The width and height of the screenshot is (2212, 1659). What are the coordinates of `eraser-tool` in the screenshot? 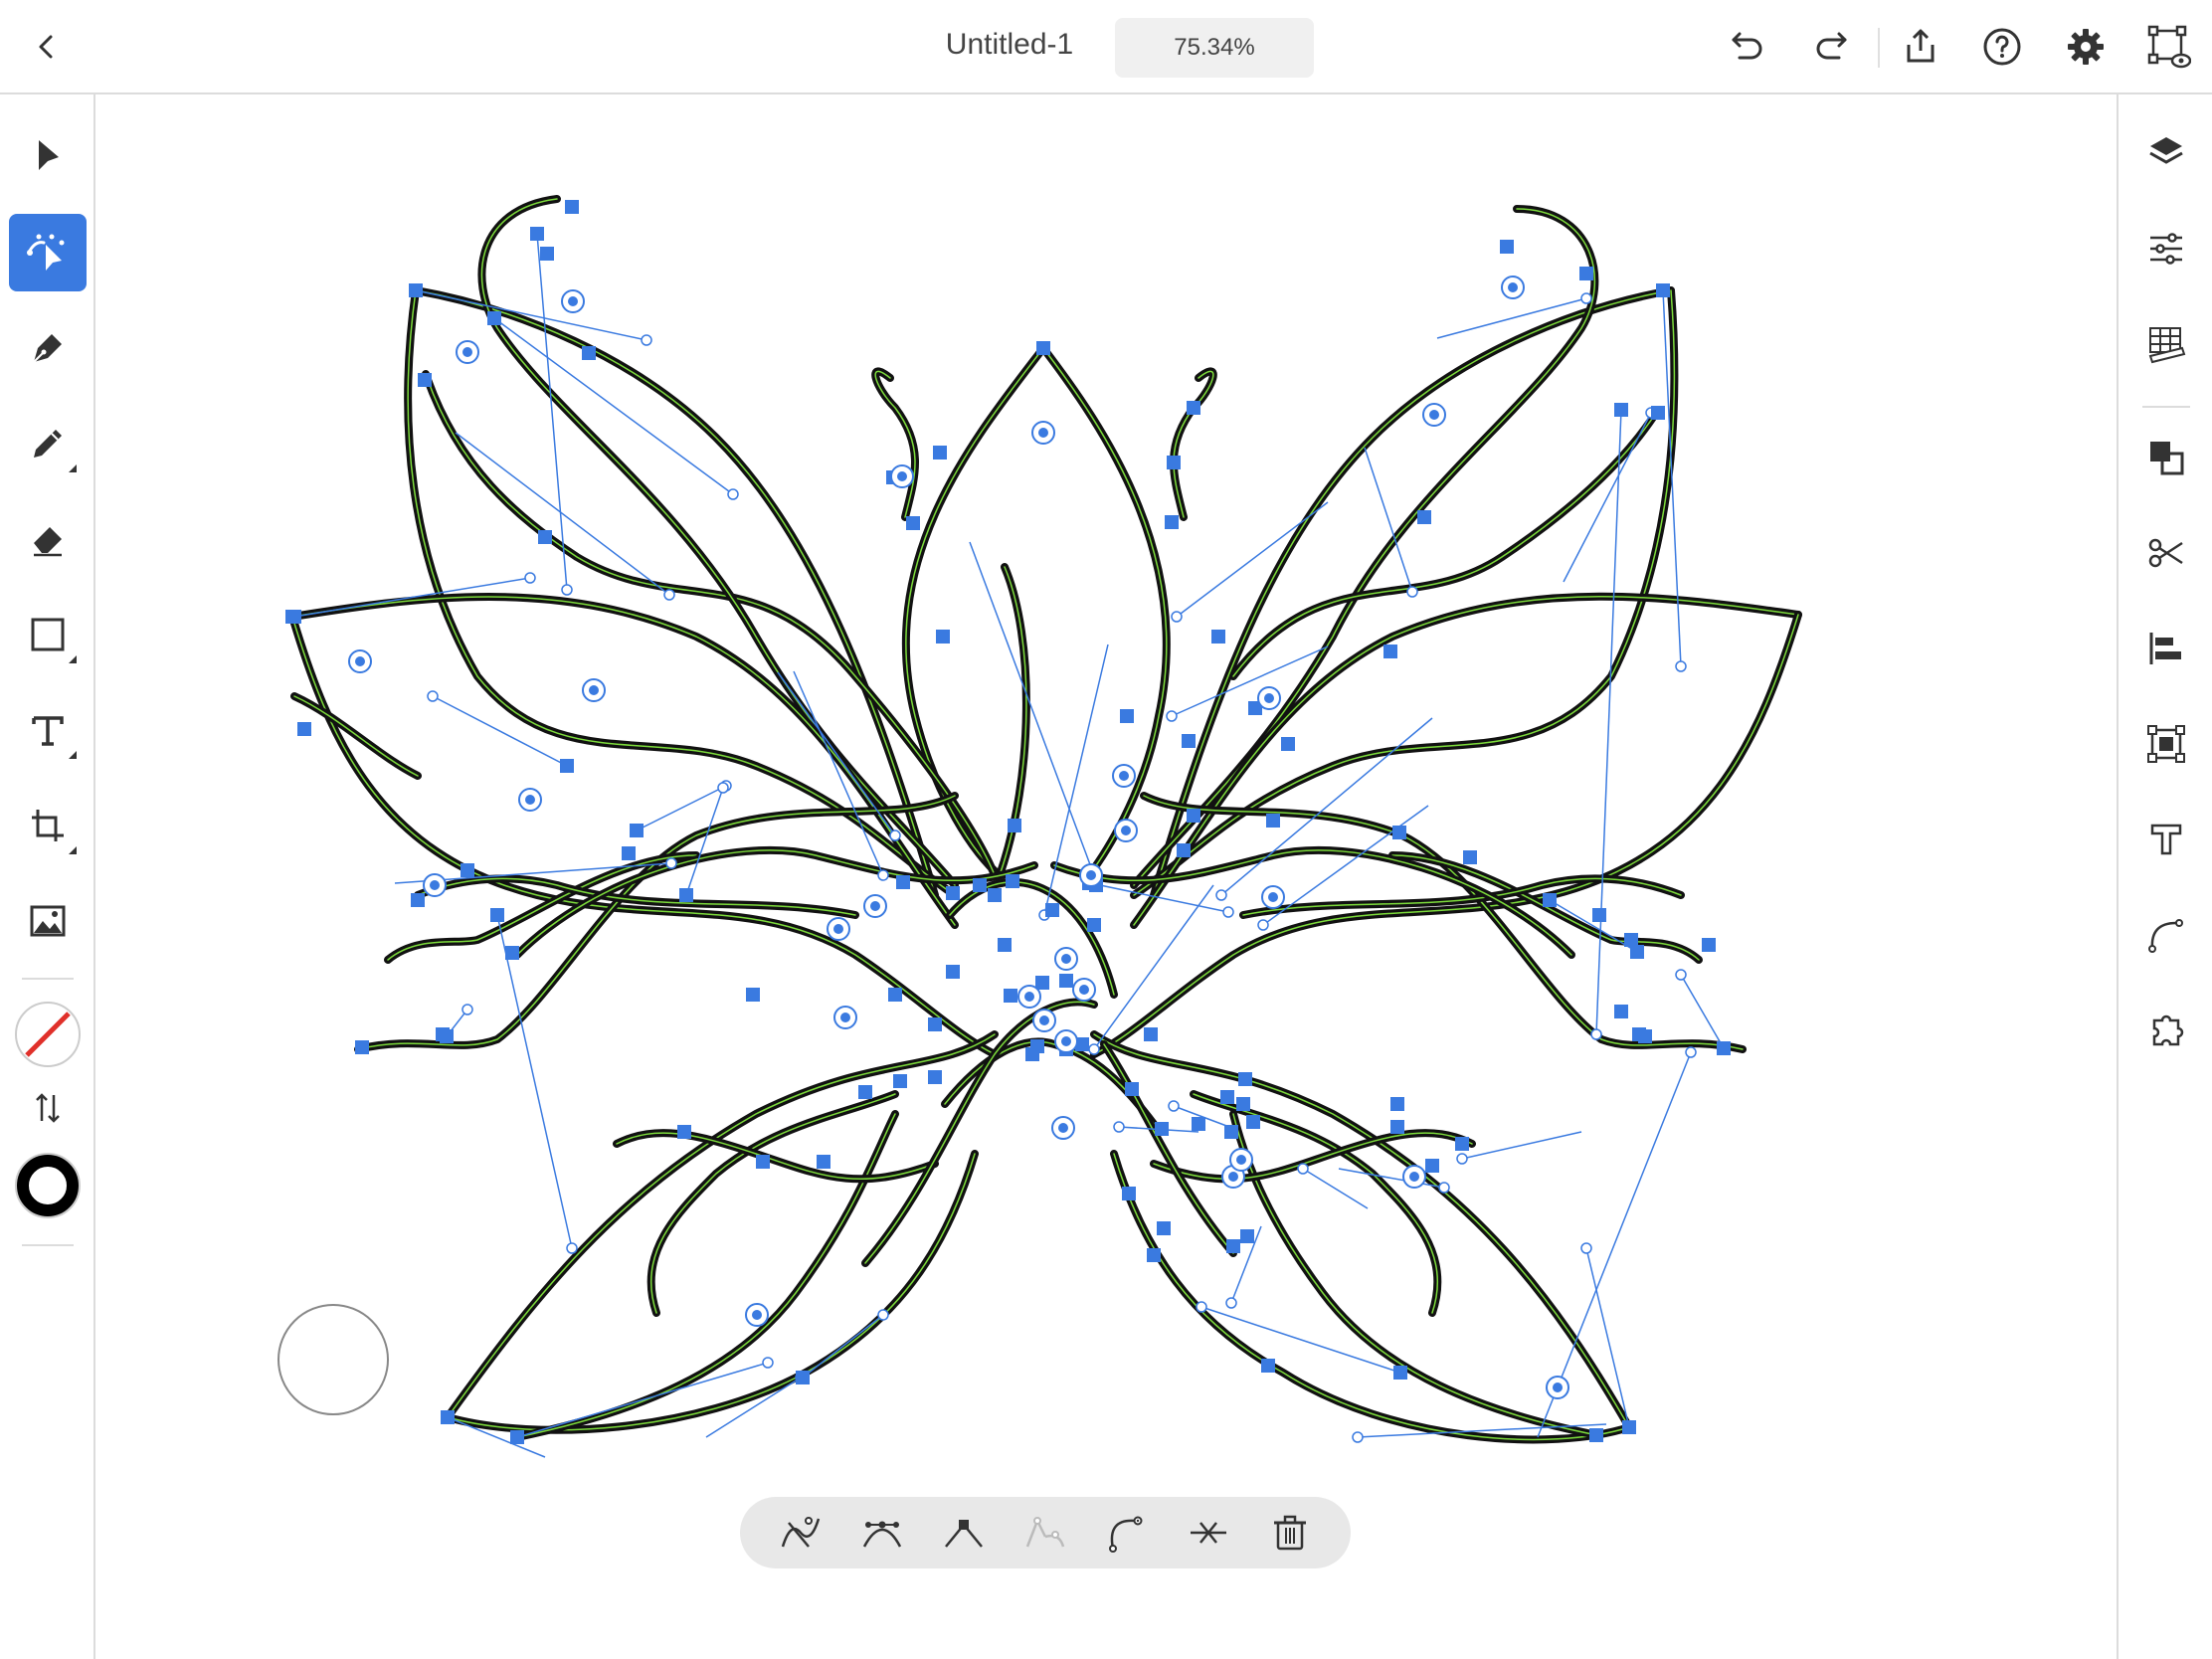 It's located at (48, 539).